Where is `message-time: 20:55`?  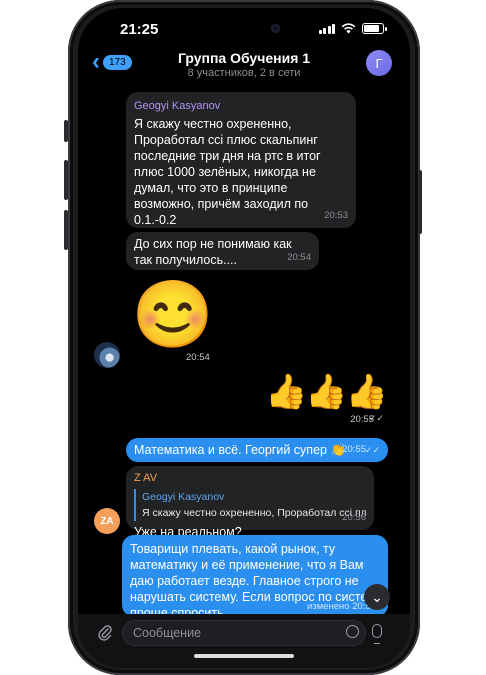
message-time: 20:55 is located at coordinates (354, 449).